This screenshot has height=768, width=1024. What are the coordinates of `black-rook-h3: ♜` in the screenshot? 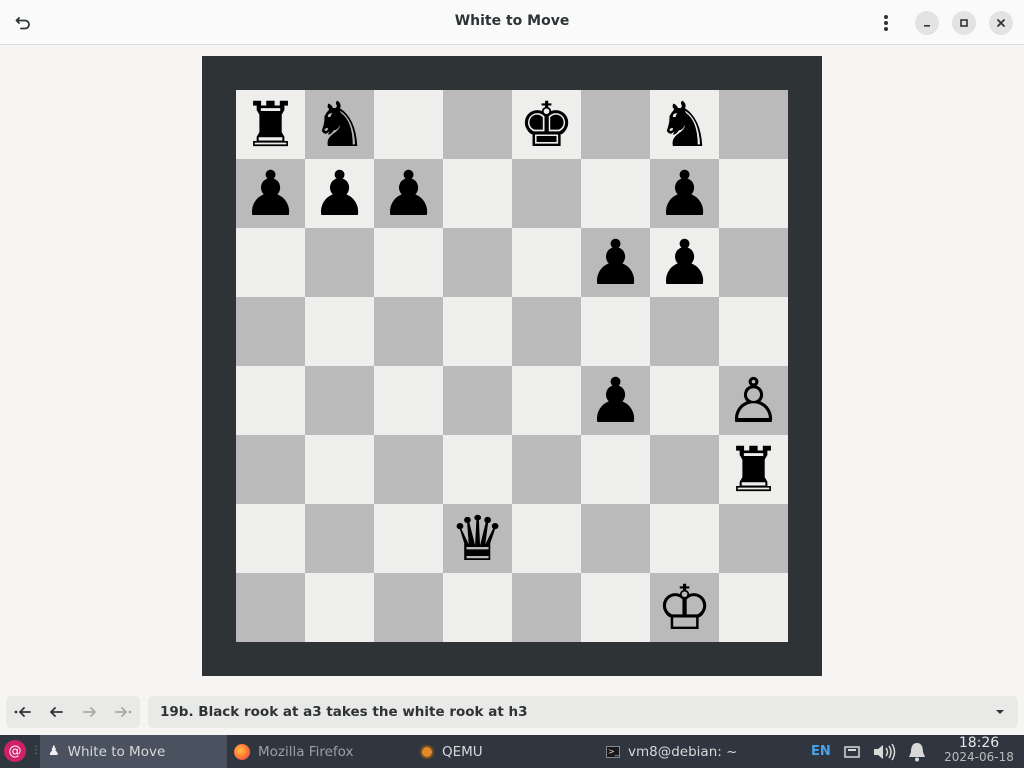 It's located at (754, 469).